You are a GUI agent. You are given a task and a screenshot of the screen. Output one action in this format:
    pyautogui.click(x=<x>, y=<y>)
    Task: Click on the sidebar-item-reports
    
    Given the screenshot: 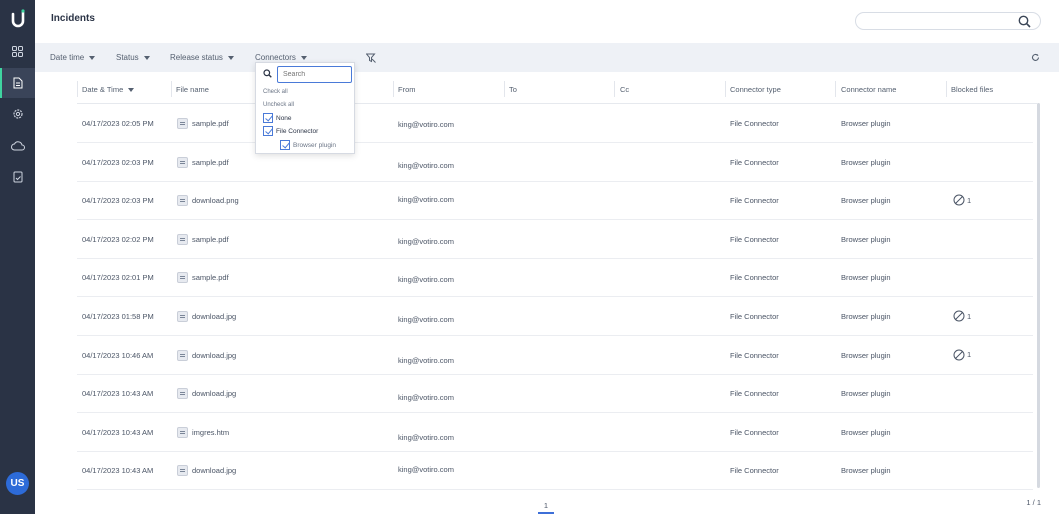 What is the action you would take?
    pyautogui.click(x=17, y=177)
    